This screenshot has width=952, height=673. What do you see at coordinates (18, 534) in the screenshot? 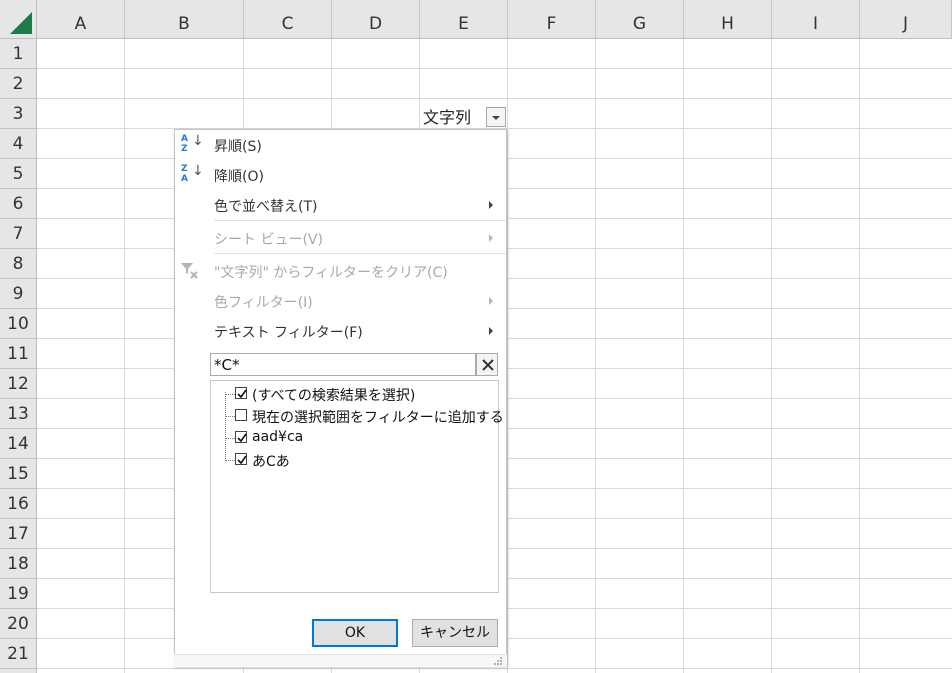
I see `row-header: 17` at bounding box center [18, 534].